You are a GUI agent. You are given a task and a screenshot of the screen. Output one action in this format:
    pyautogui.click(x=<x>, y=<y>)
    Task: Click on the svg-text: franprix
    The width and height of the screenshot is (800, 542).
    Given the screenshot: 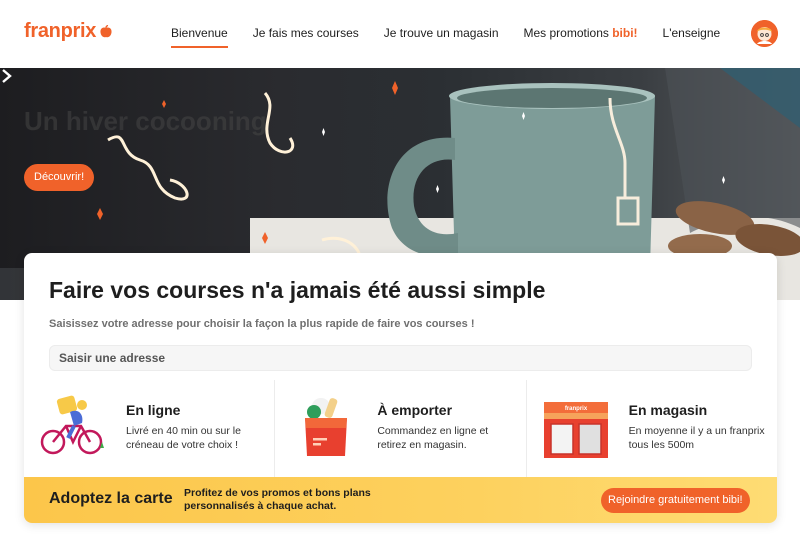 What is the action you would take?
    pyautogui.click(x=575, y=409)
    